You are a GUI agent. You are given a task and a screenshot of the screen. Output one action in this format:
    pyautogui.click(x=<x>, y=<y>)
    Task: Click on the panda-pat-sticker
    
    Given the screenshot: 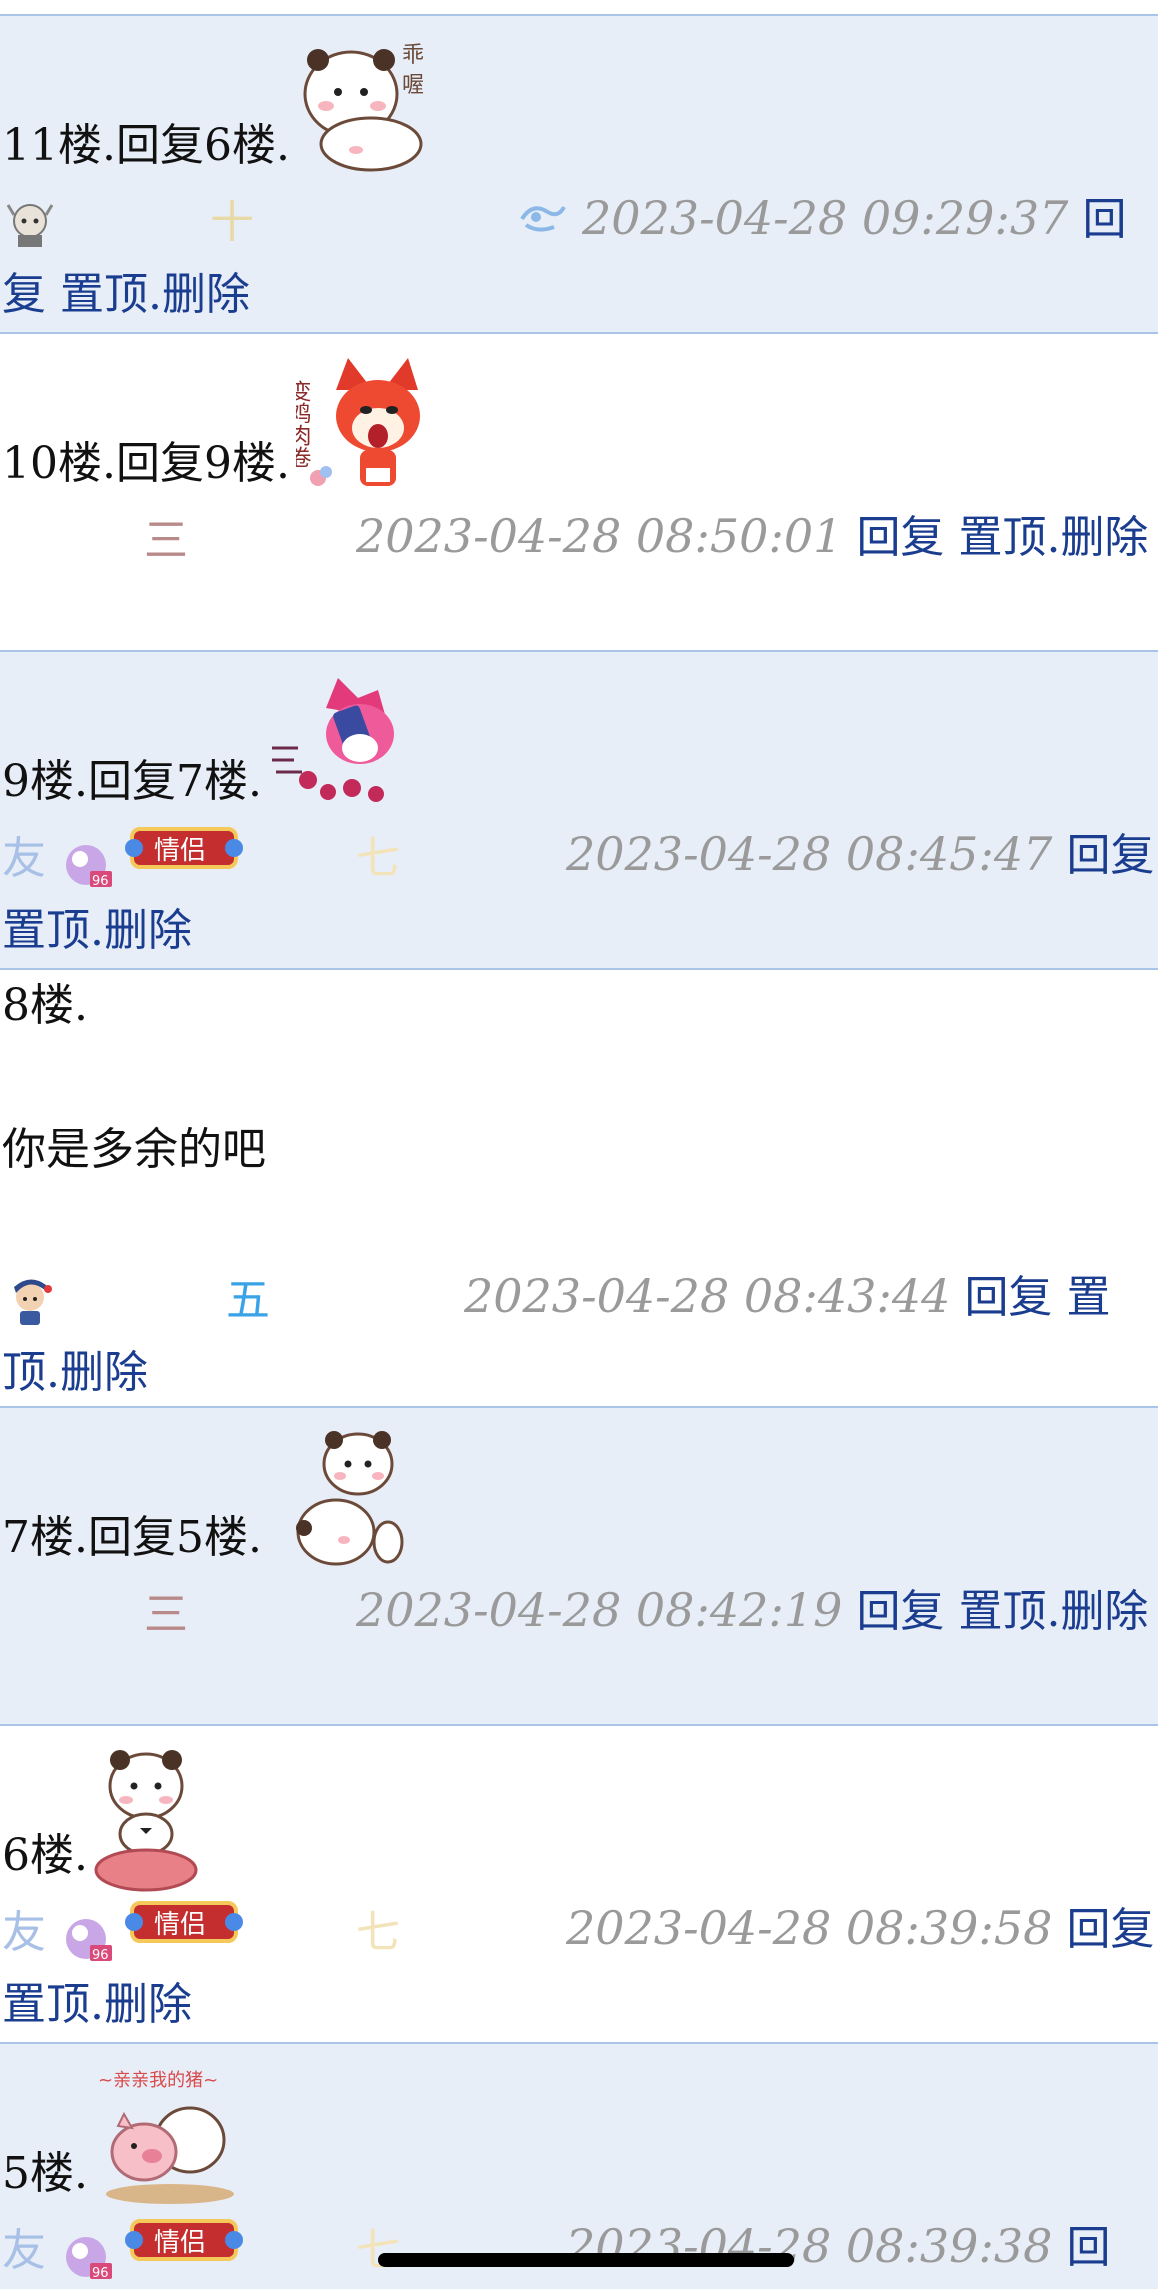 What is the action you would take?
    pyautogui.click(x=352, y=1499)
    